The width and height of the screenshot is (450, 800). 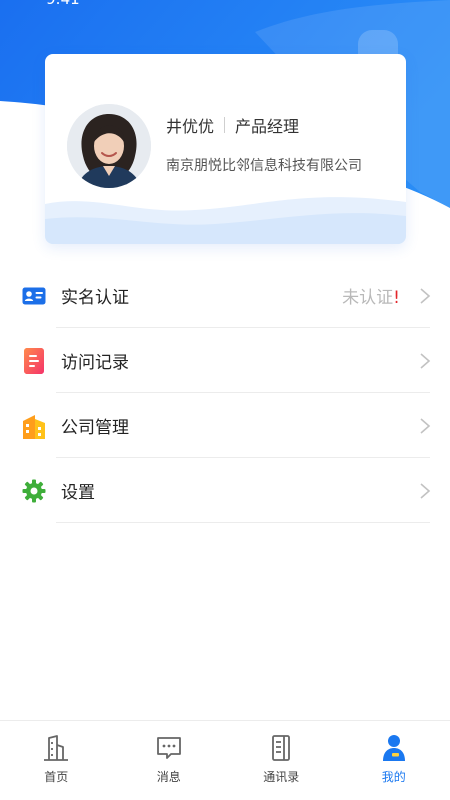 What do you see at coordinates (281, 748) in the screenshot?
I see `contacts-book-icon` at bounding box center [281, 748].